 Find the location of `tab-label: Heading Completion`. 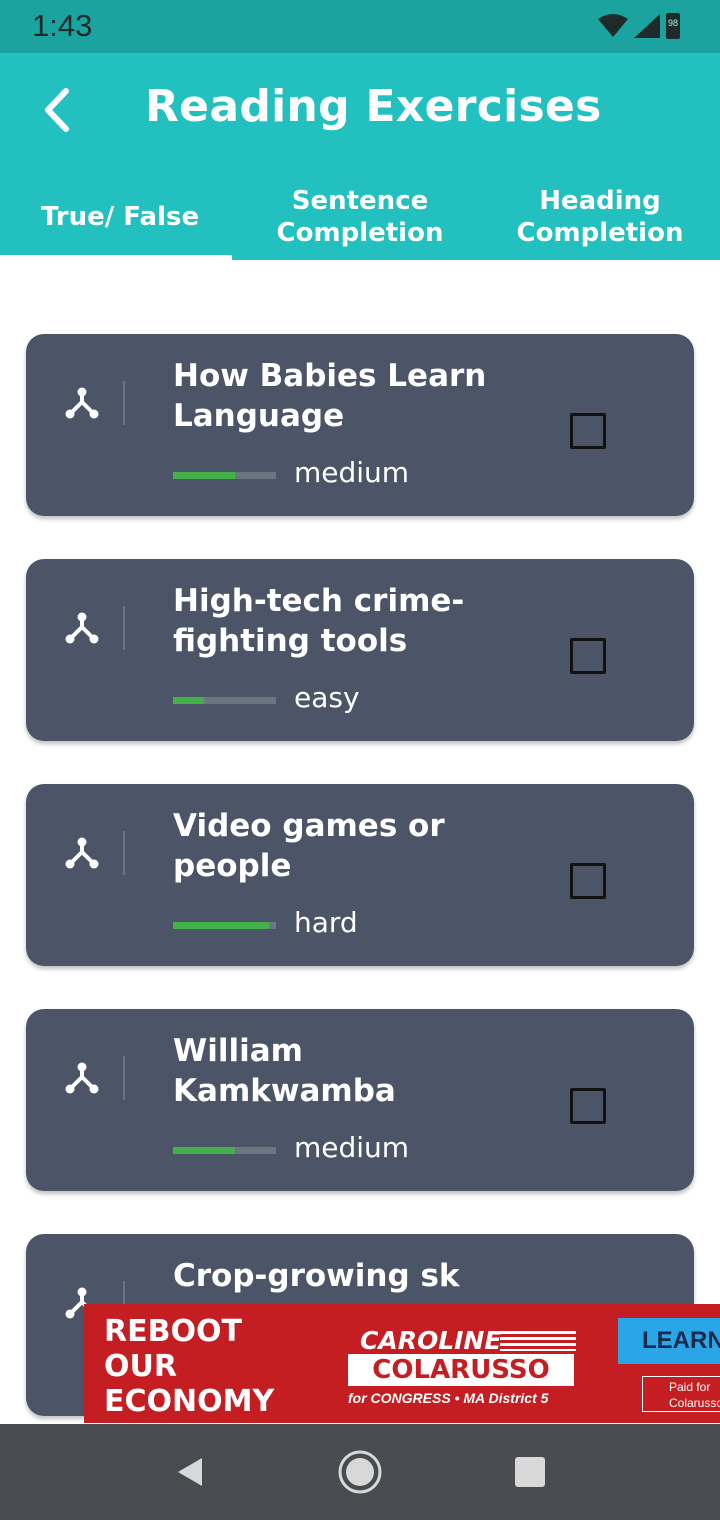

tab-label: Heading Completion is located at coordinates (600, 216).